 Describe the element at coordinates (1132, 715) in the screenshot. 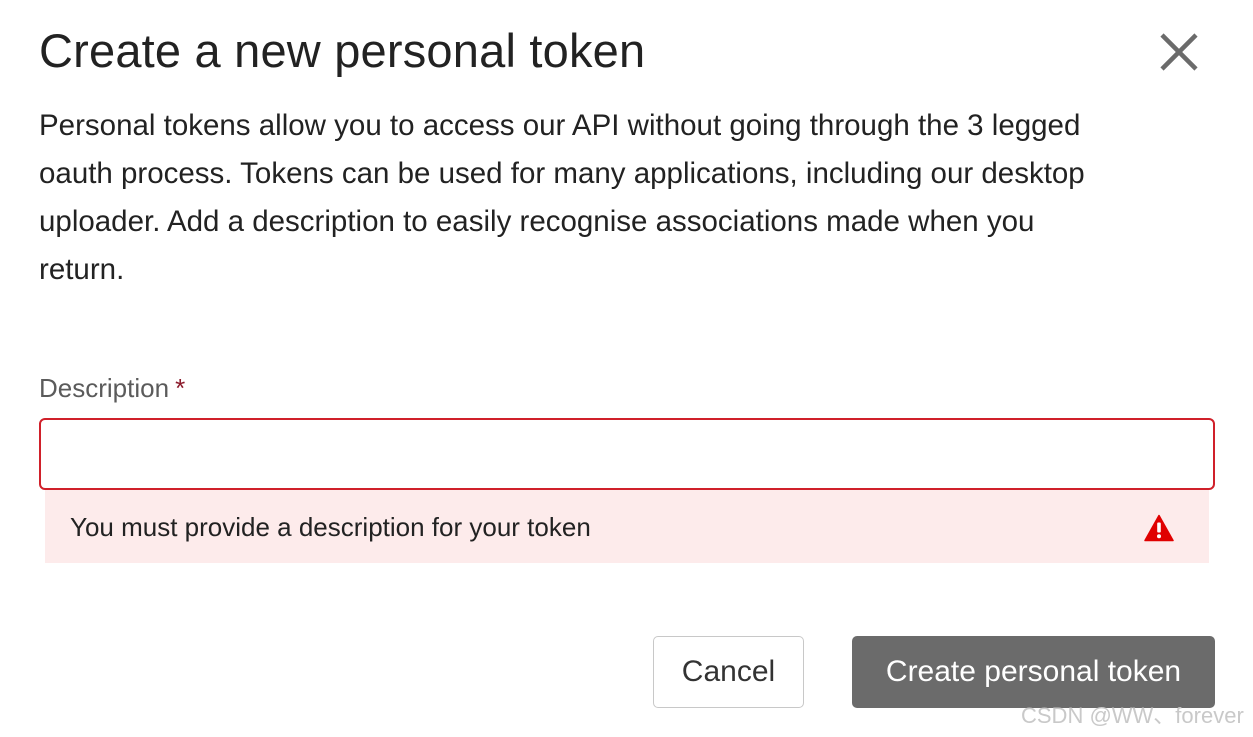

I see `watermark: CSDN @WW、forever` at that location.